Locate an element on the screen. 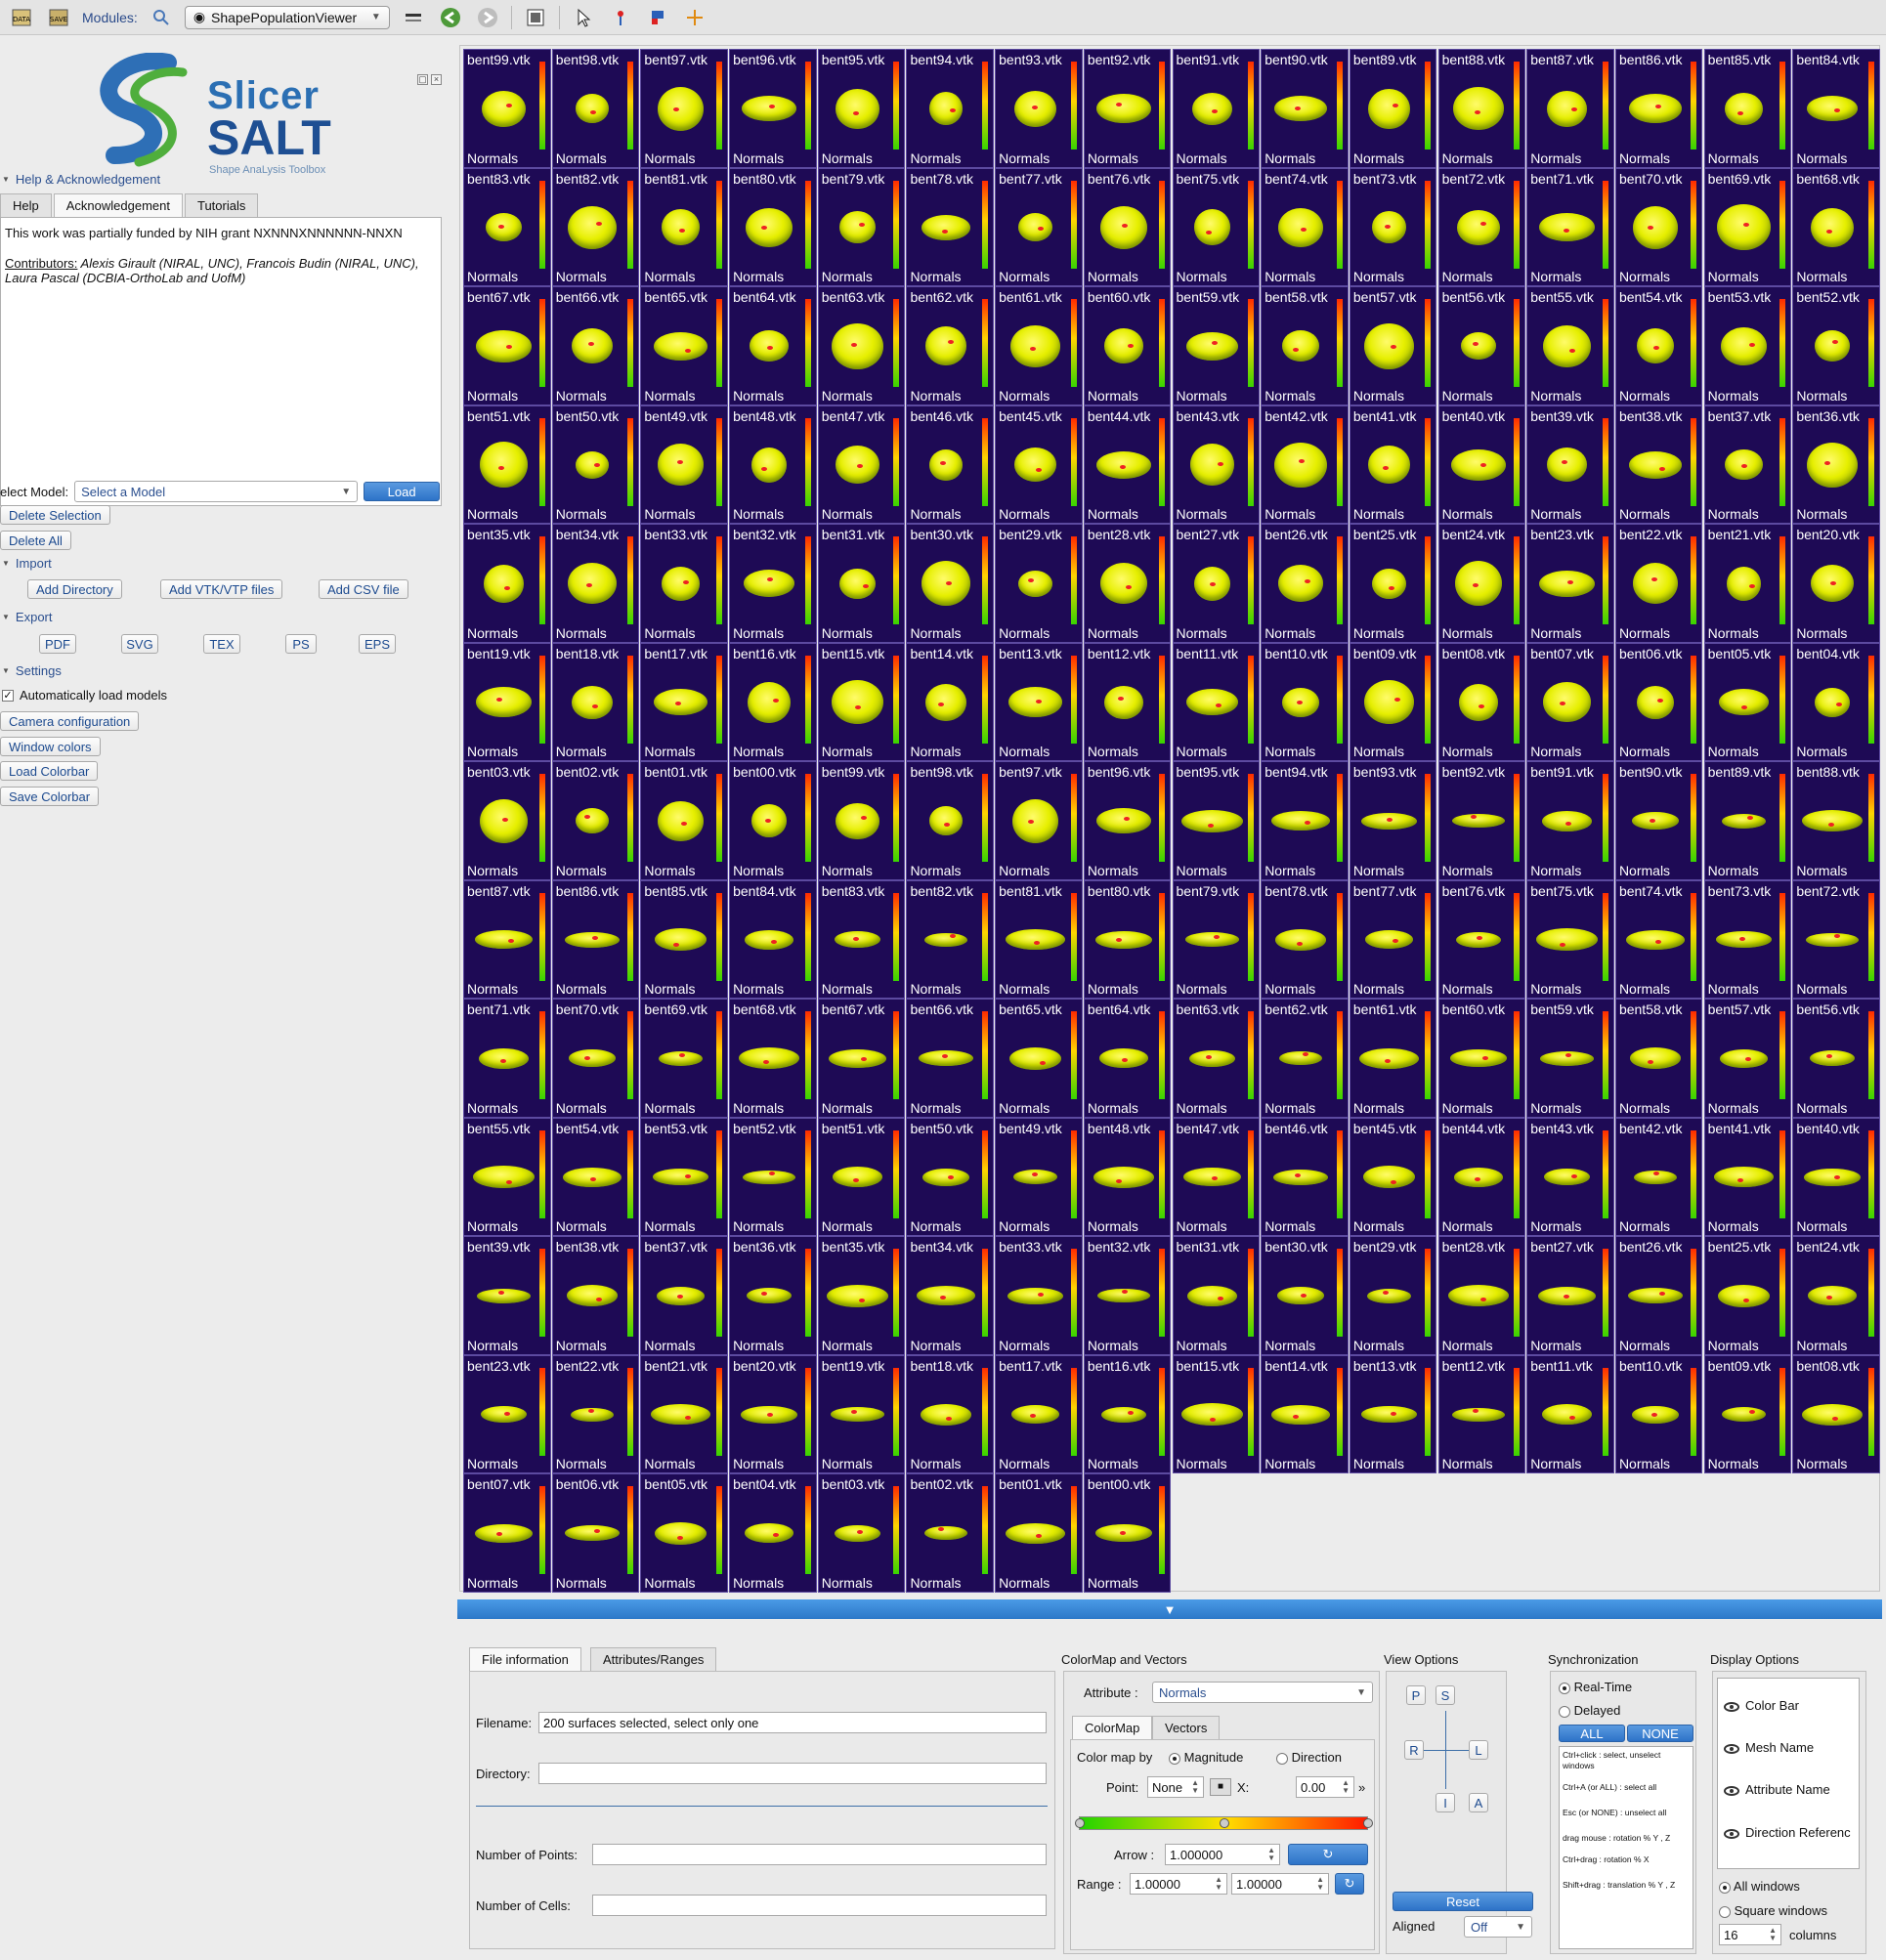  render-window: bent01.vtk Normals is located at coordinates (1039, 1533).